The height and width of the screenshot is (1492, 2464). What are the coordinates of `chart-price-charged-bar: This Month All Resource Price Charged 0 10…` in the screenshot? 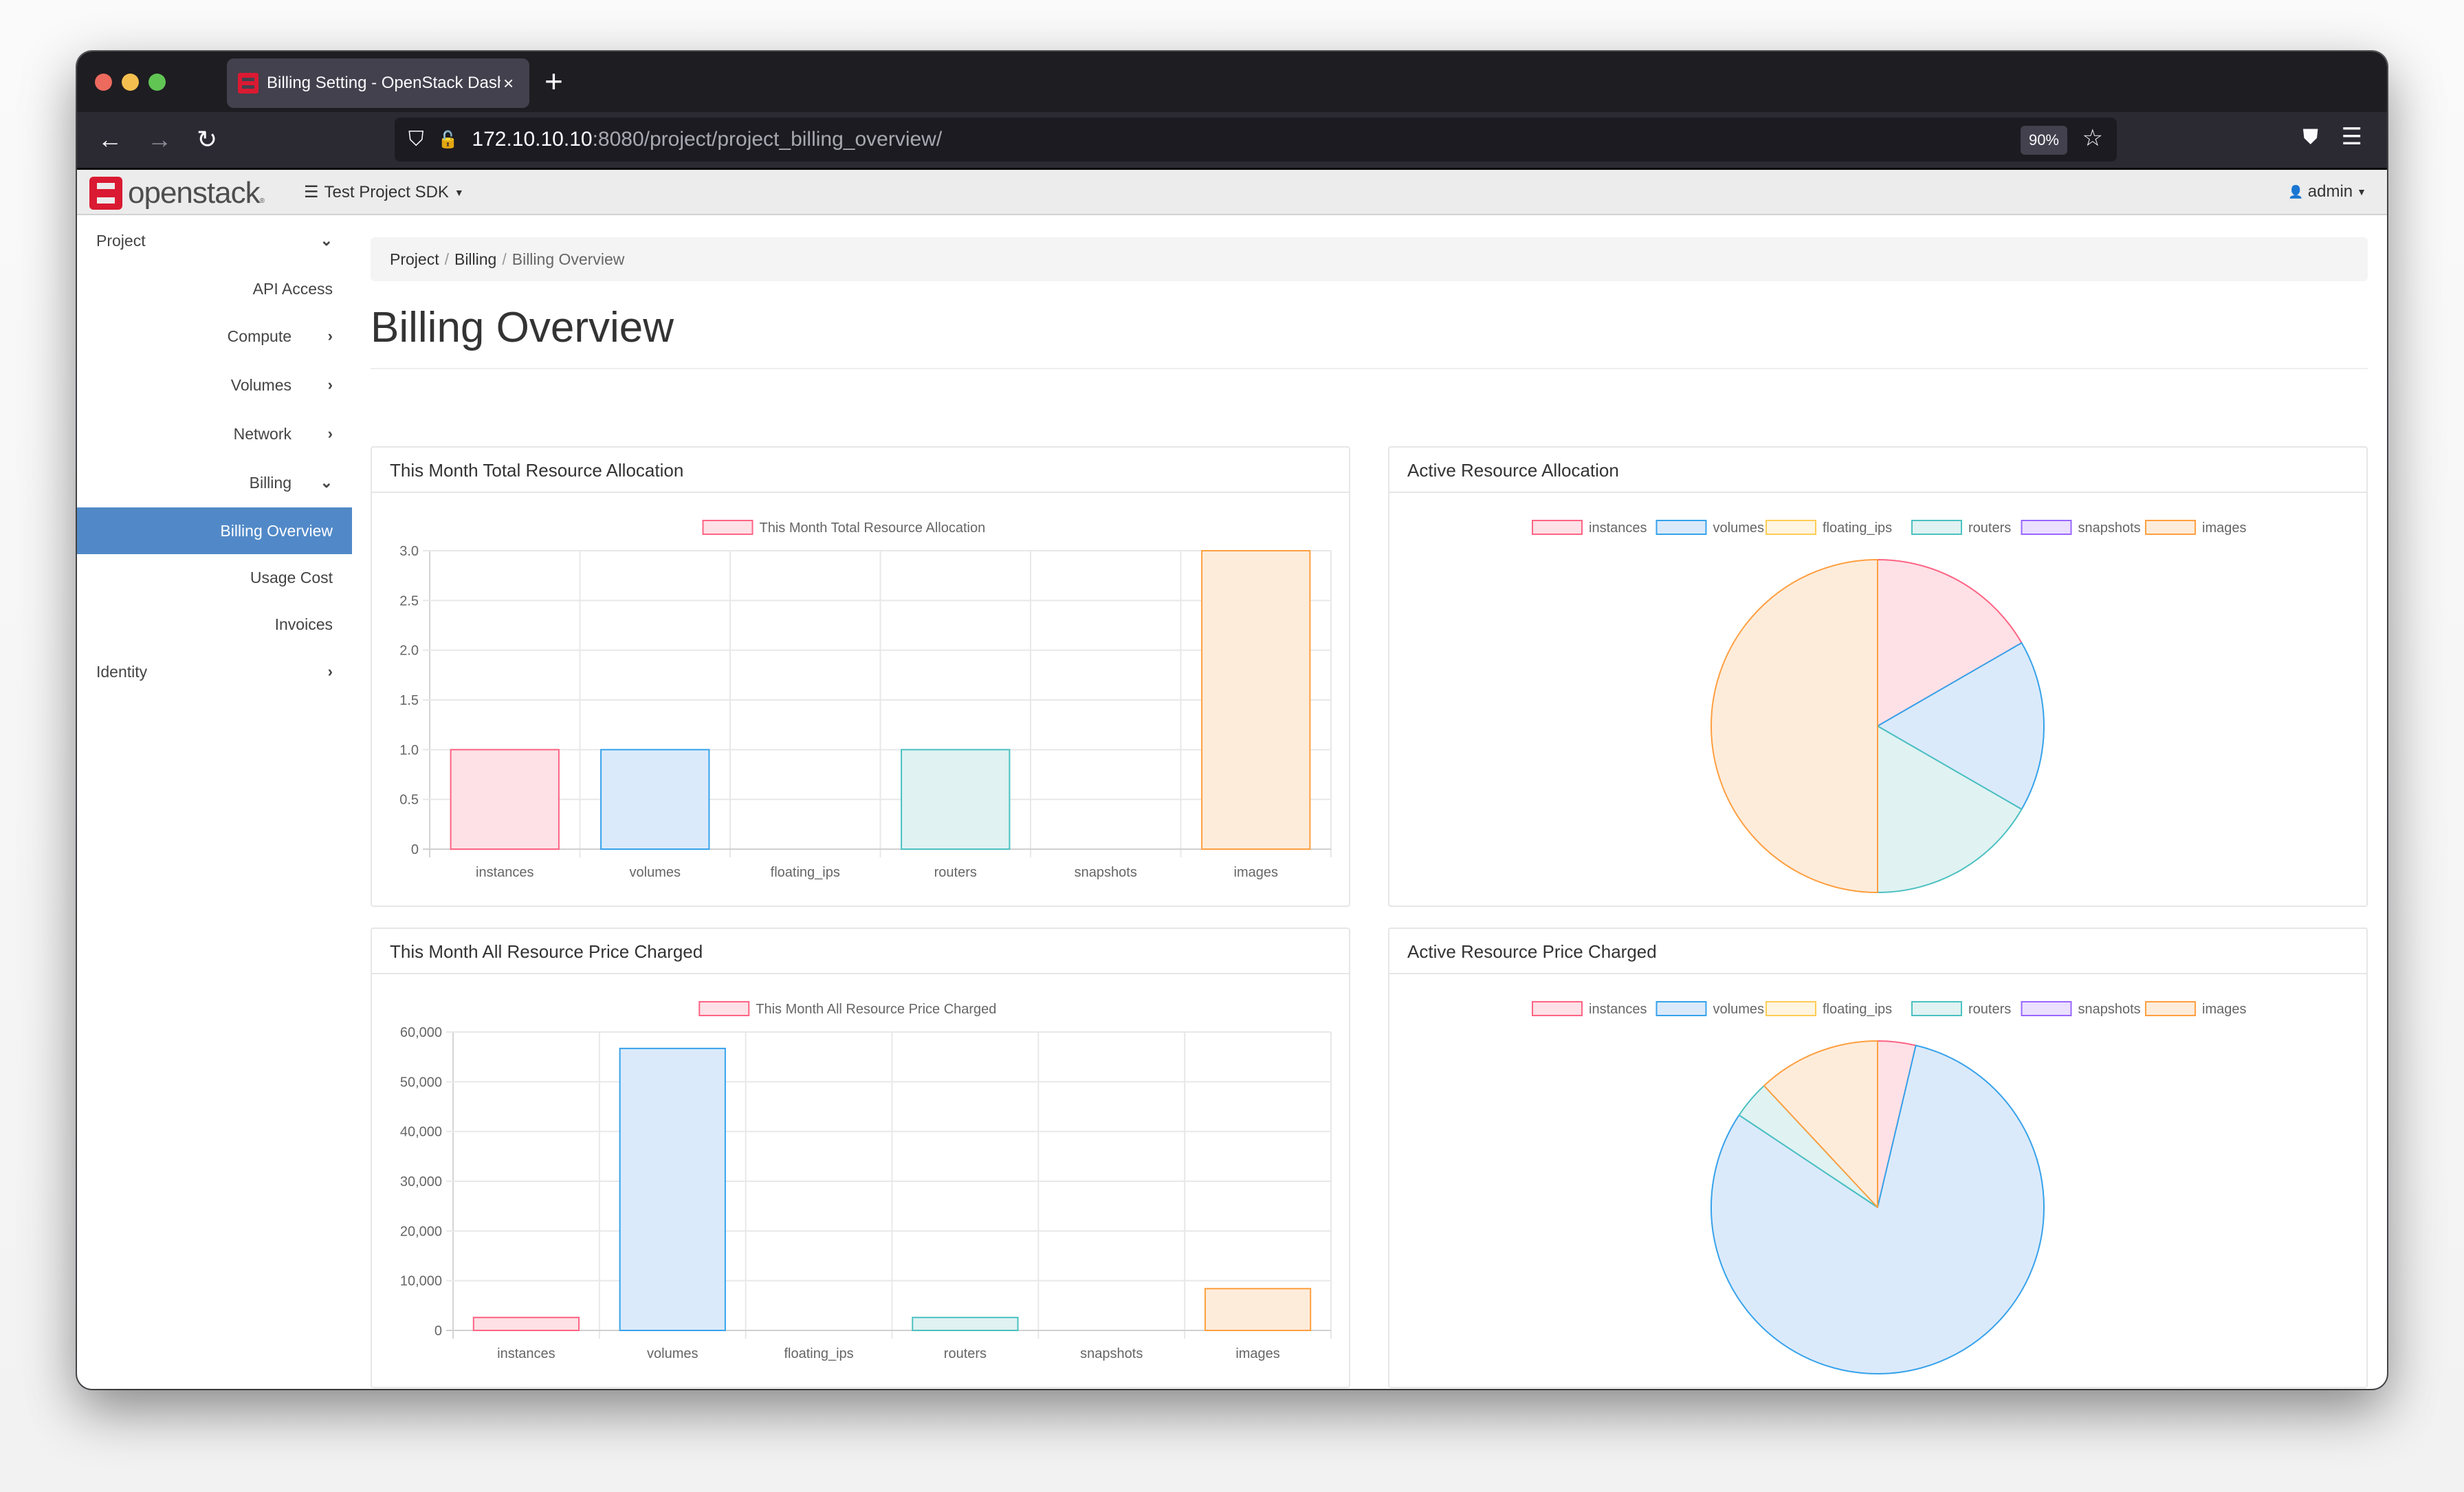 It's located at (866, 1181).